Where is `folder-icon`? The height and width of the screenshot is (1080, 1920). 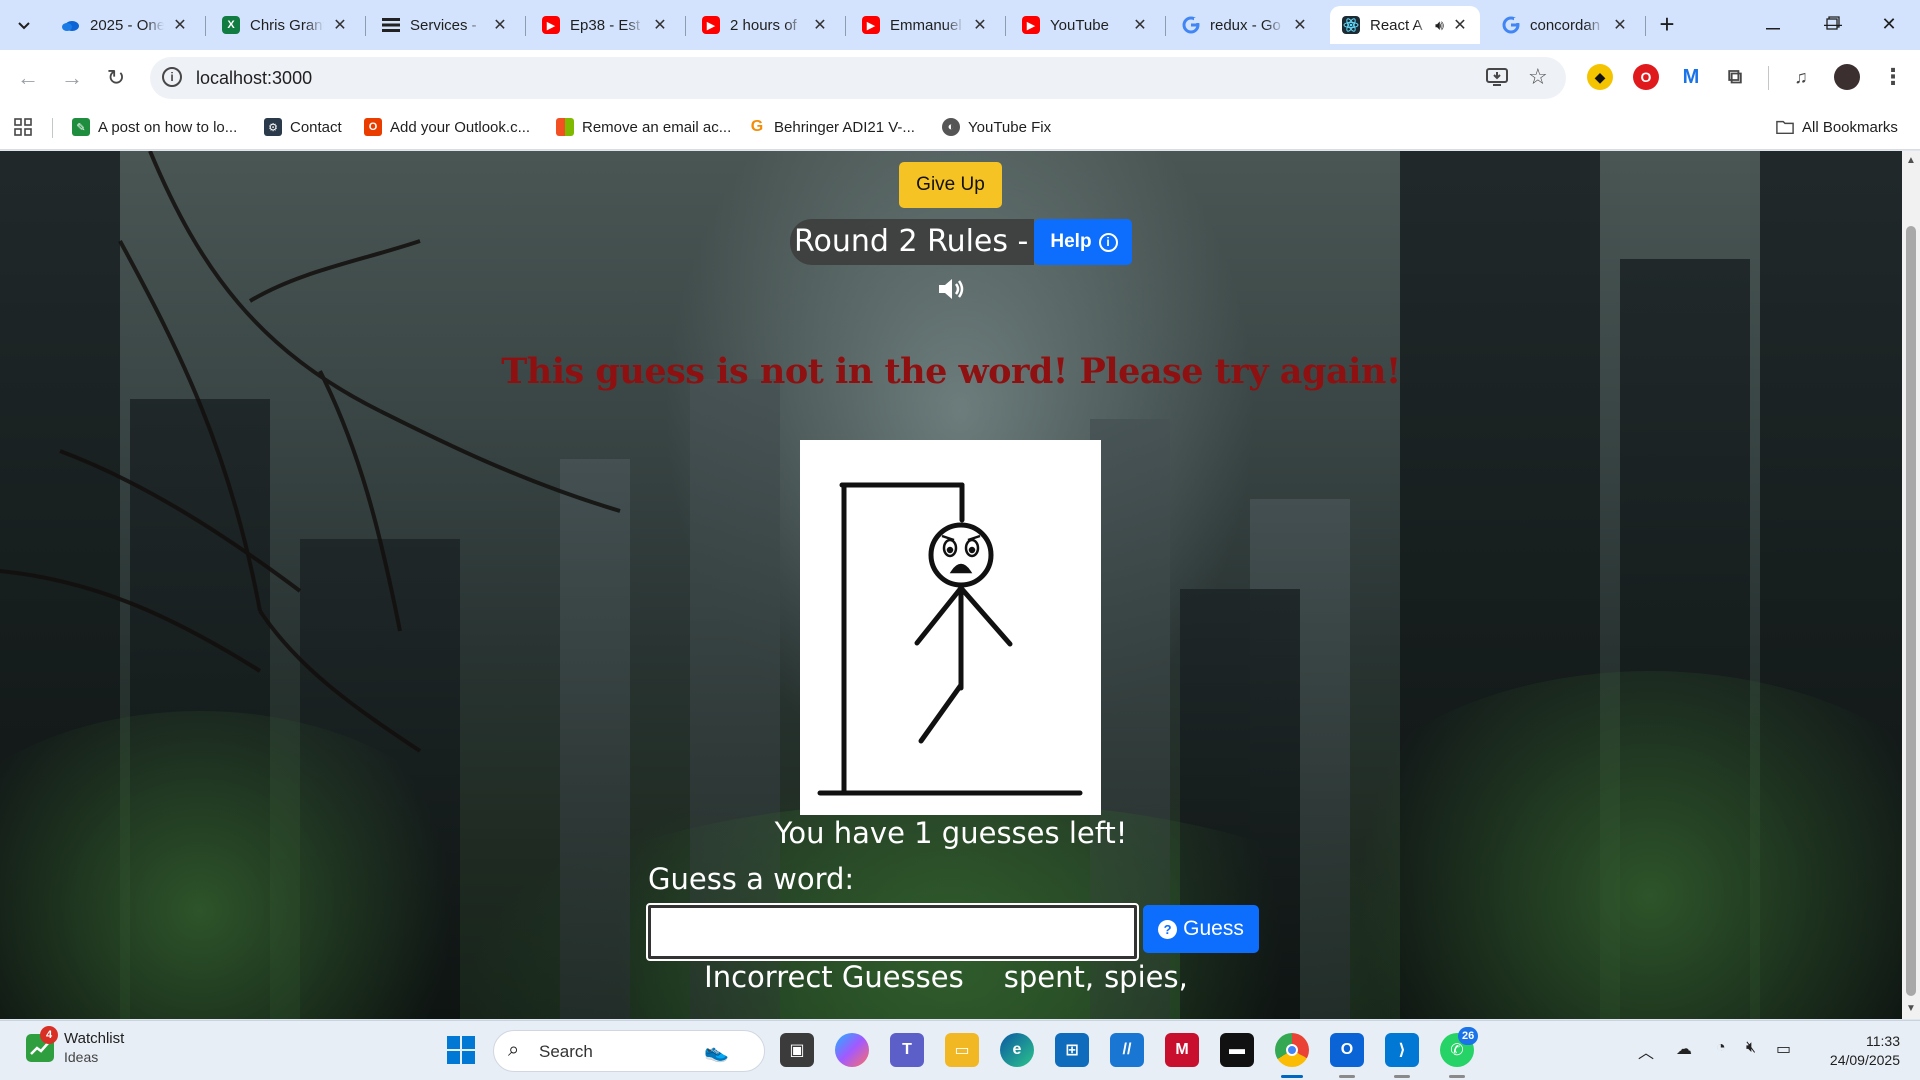
folder-icon is located at coordinates (1785, 127).